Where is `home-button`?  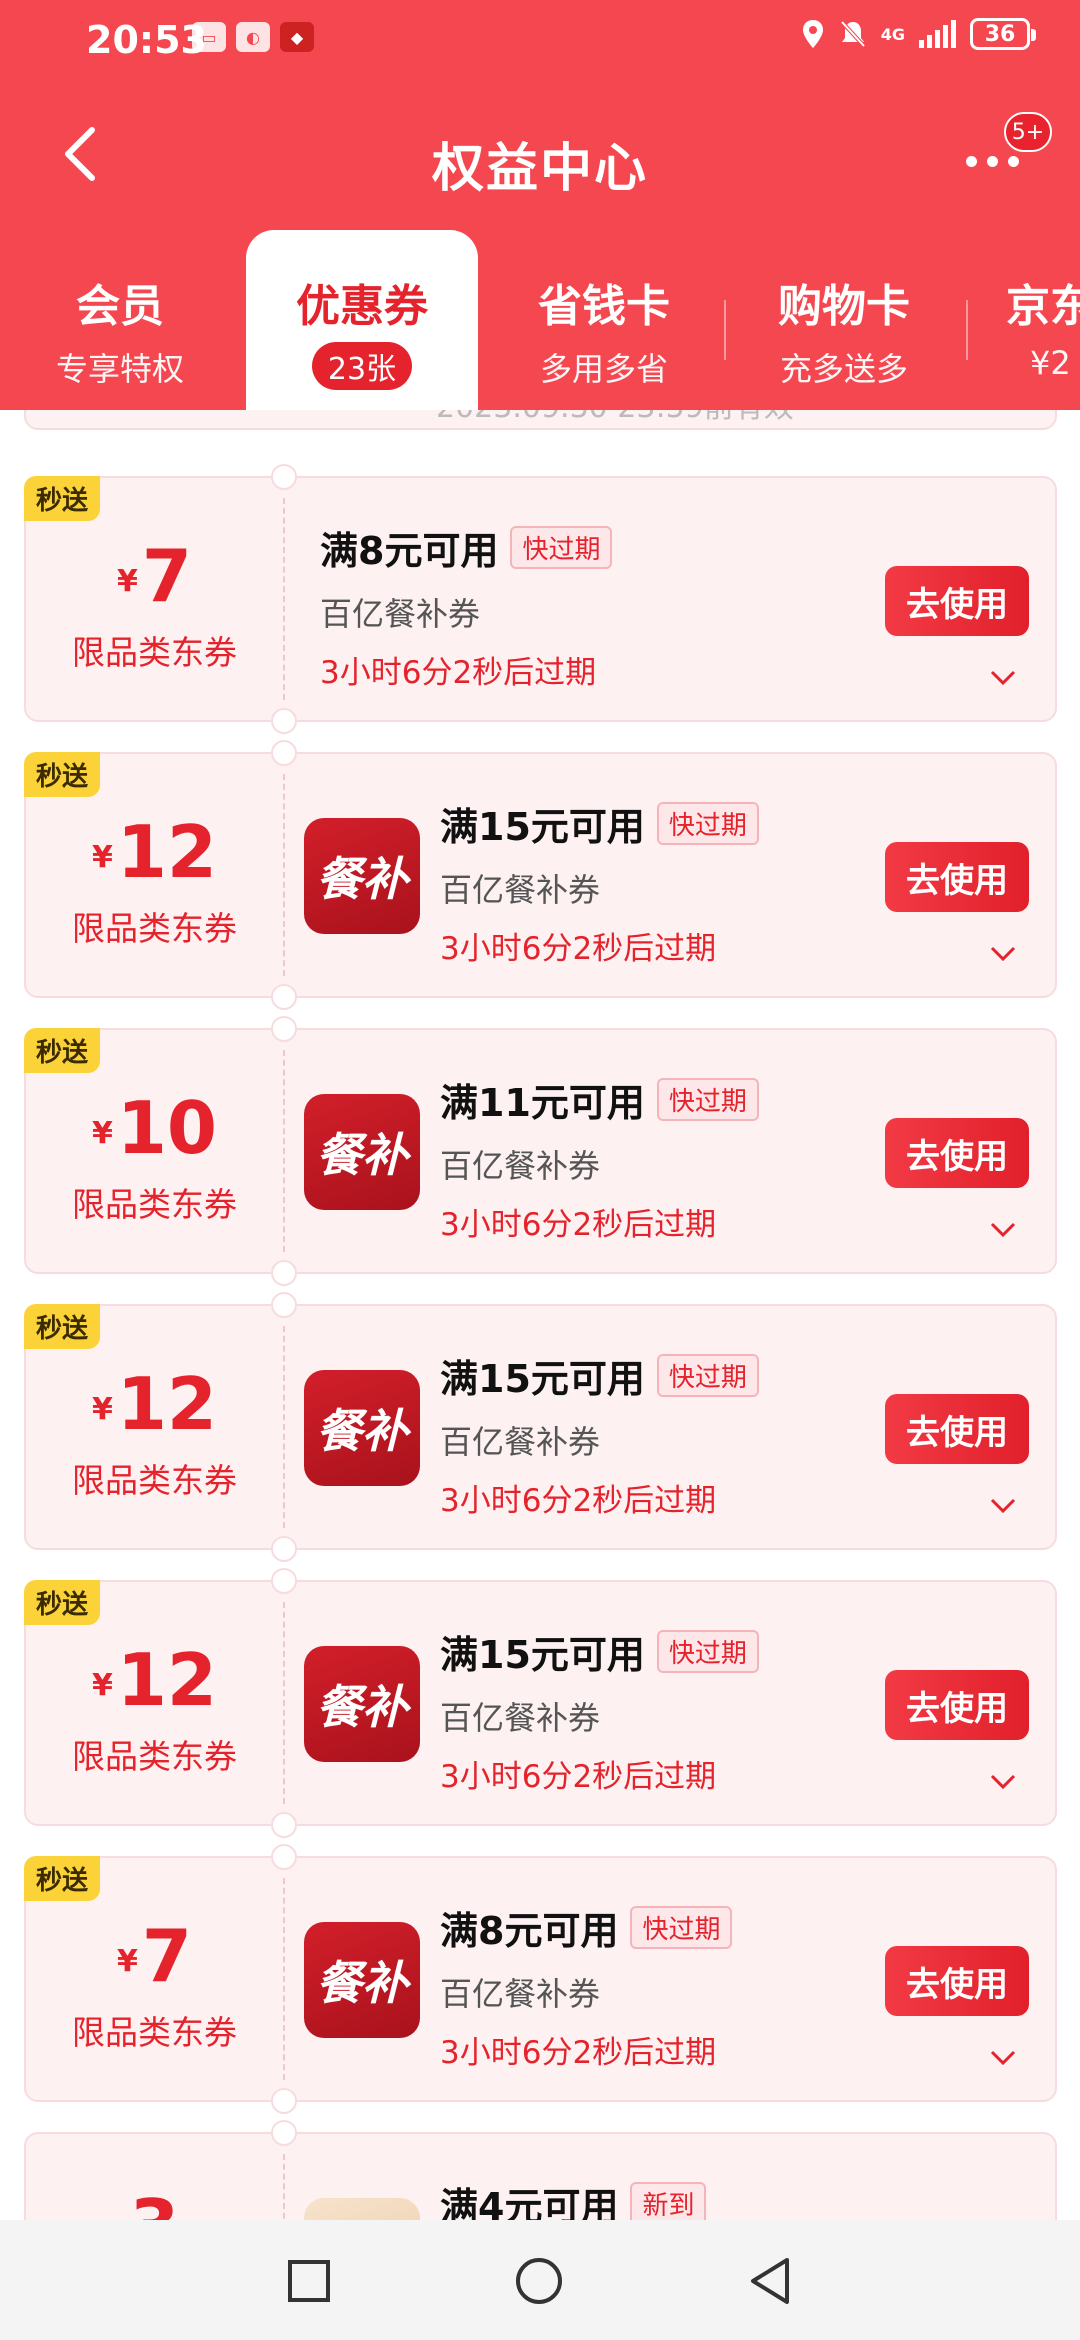 home-button is located at coordinates (539, 2281).